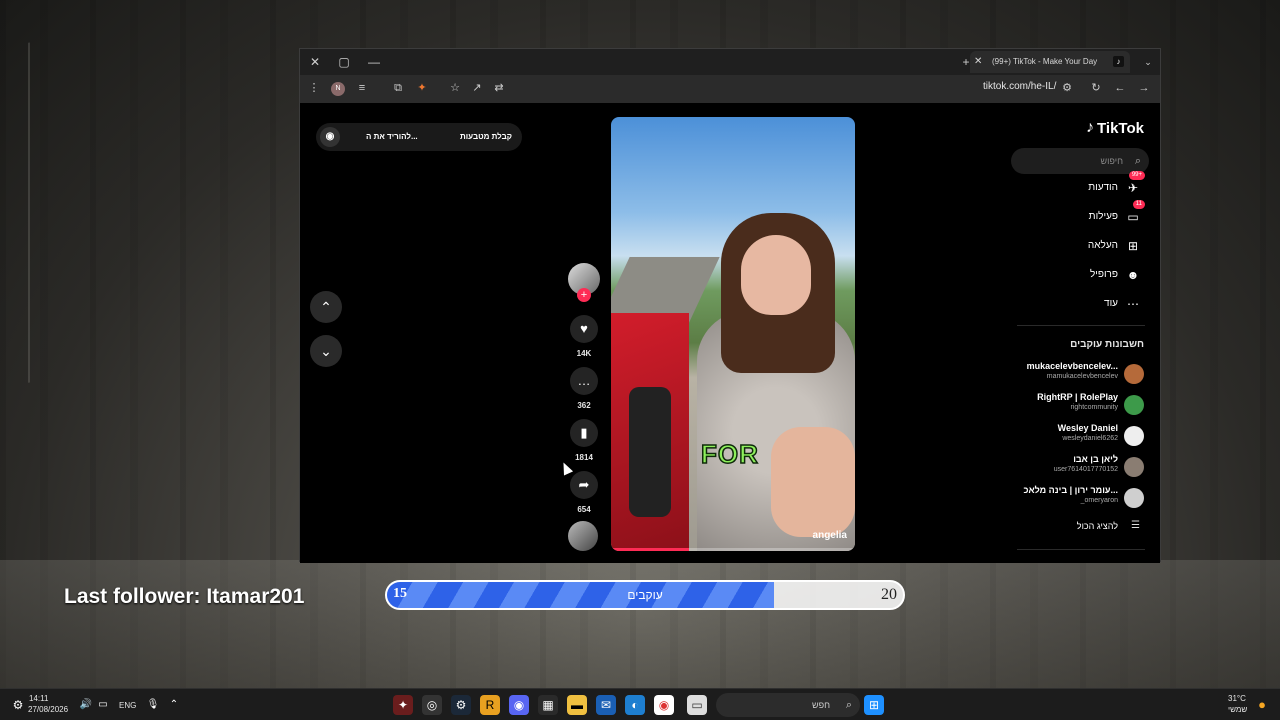 The height and width of the screenshot is (720, 1280). Describe the element at coordinates (1094, 246) in the screenshot. I see `nav-upload: העלאה ⊞` at that location.